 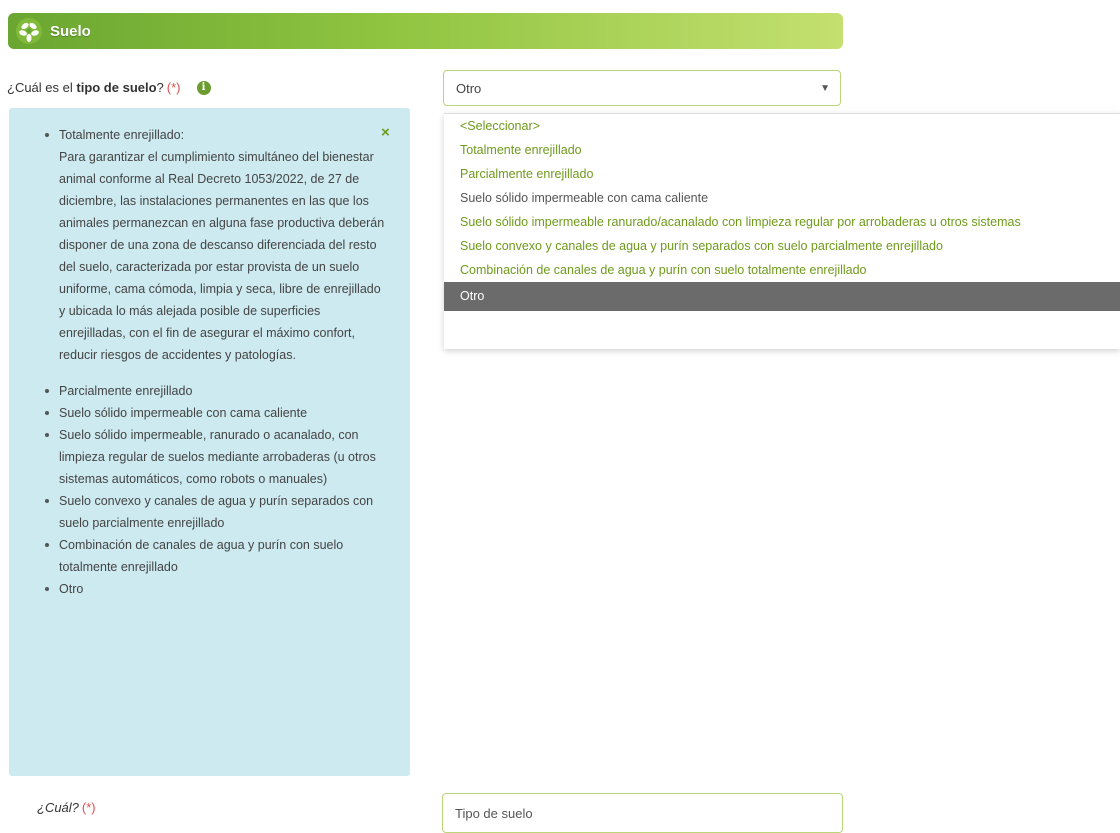 What do you see at coordinates (642, 813) in the screenshot?
I see `floor-type-text-input` at bounding box center [642, 813].